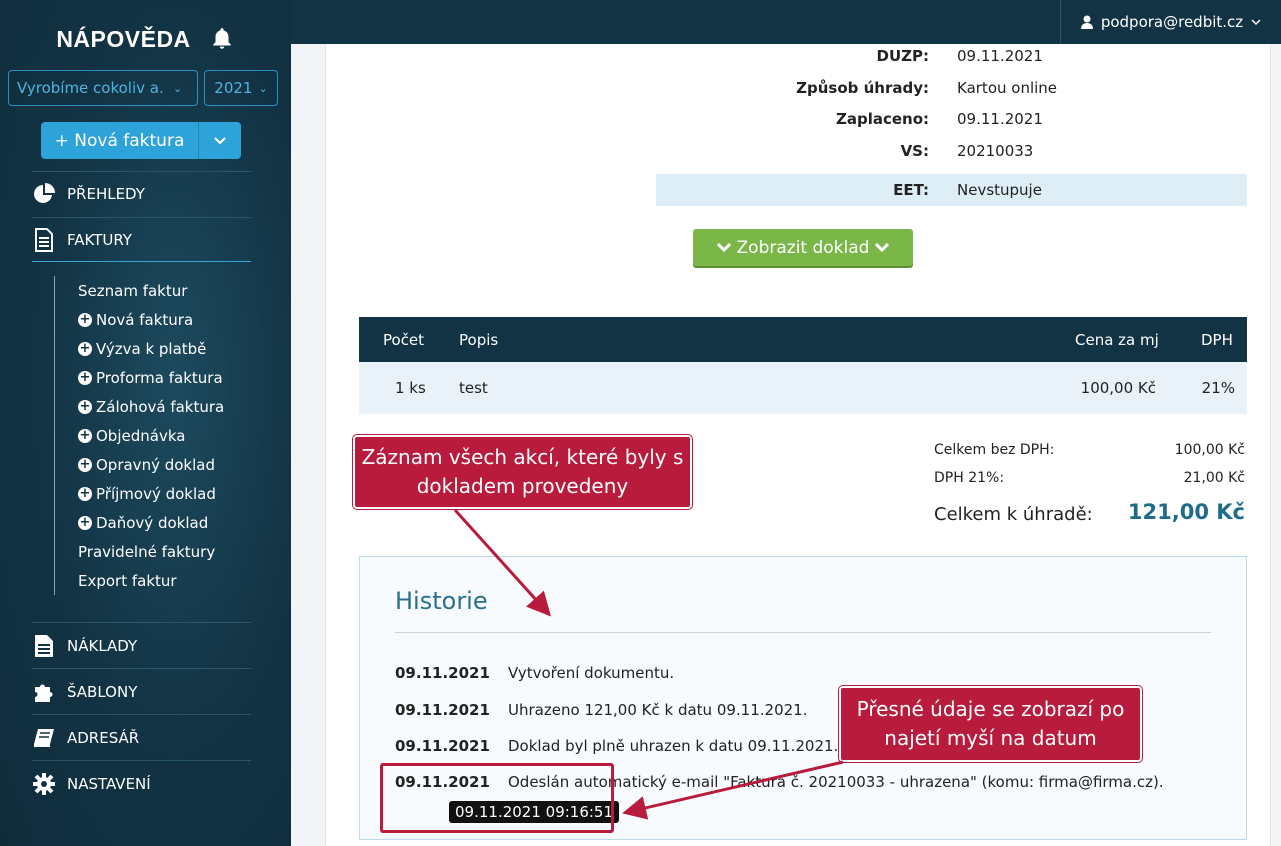 This screenshot has width=1281, height=846. Describe the element at coordinates (44, 239) in the screenshot. I see `document-icon` at that location.